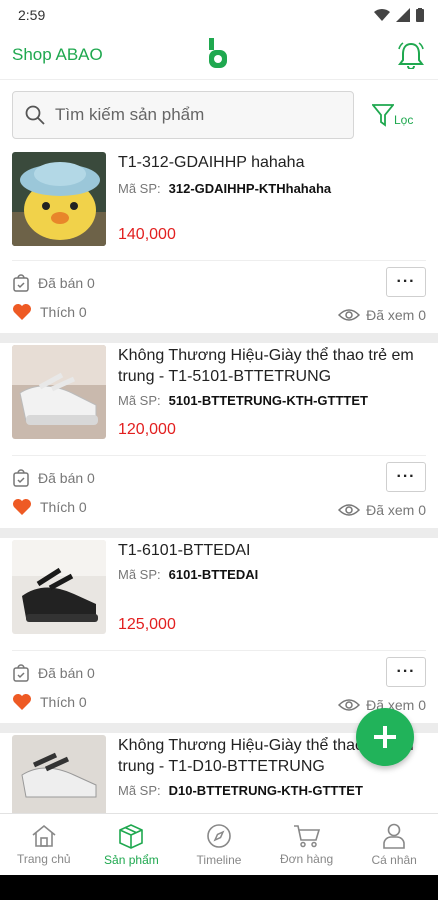 The height and width of the screenshot is (900, 438). What do you see at coordinates (306, 835) in the screenshot?
I see `cart-icon` at bounding box center [306, 835].